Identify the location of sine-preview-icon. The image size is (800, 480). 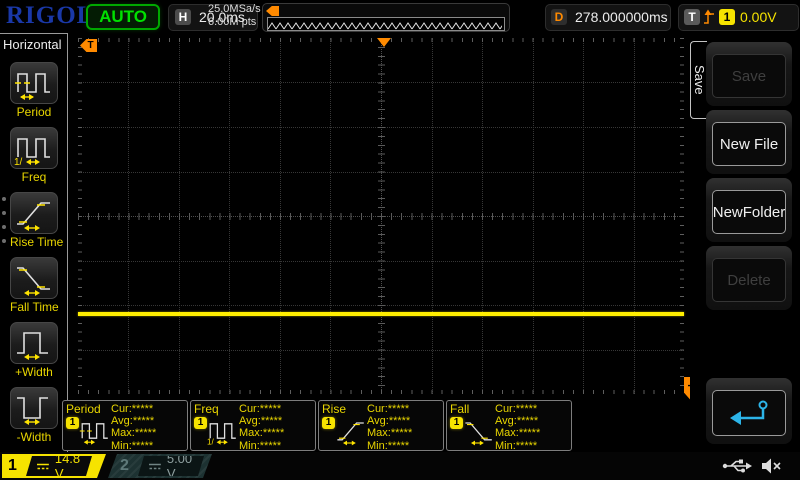
(385, 26).